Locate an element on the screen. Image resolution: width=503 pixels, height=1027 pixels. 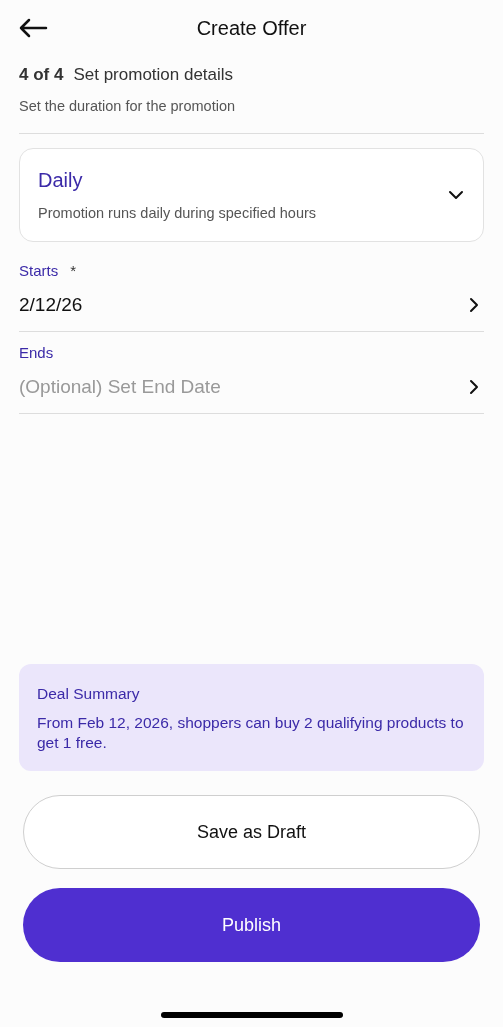
publish-button: Publish is located at coordinates (251, 925).